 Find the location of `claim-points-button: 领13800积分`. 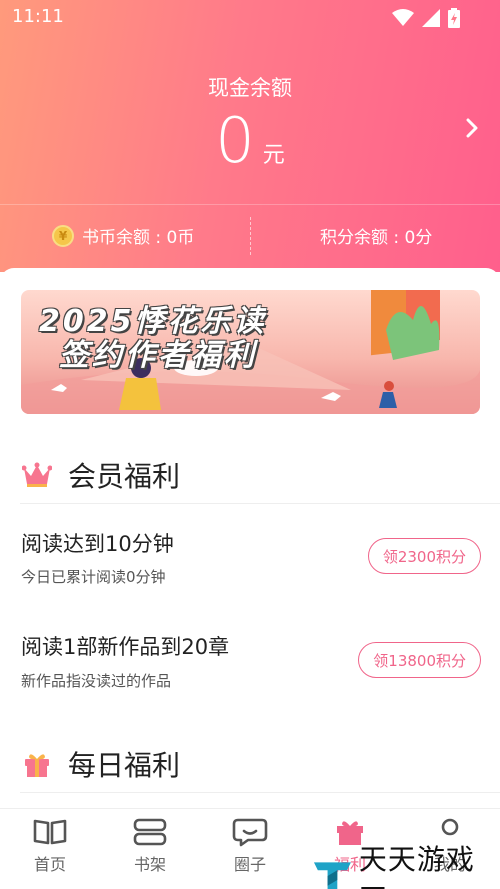

claim-points-button: 领13800积分 is located at coordinates (419, 660).